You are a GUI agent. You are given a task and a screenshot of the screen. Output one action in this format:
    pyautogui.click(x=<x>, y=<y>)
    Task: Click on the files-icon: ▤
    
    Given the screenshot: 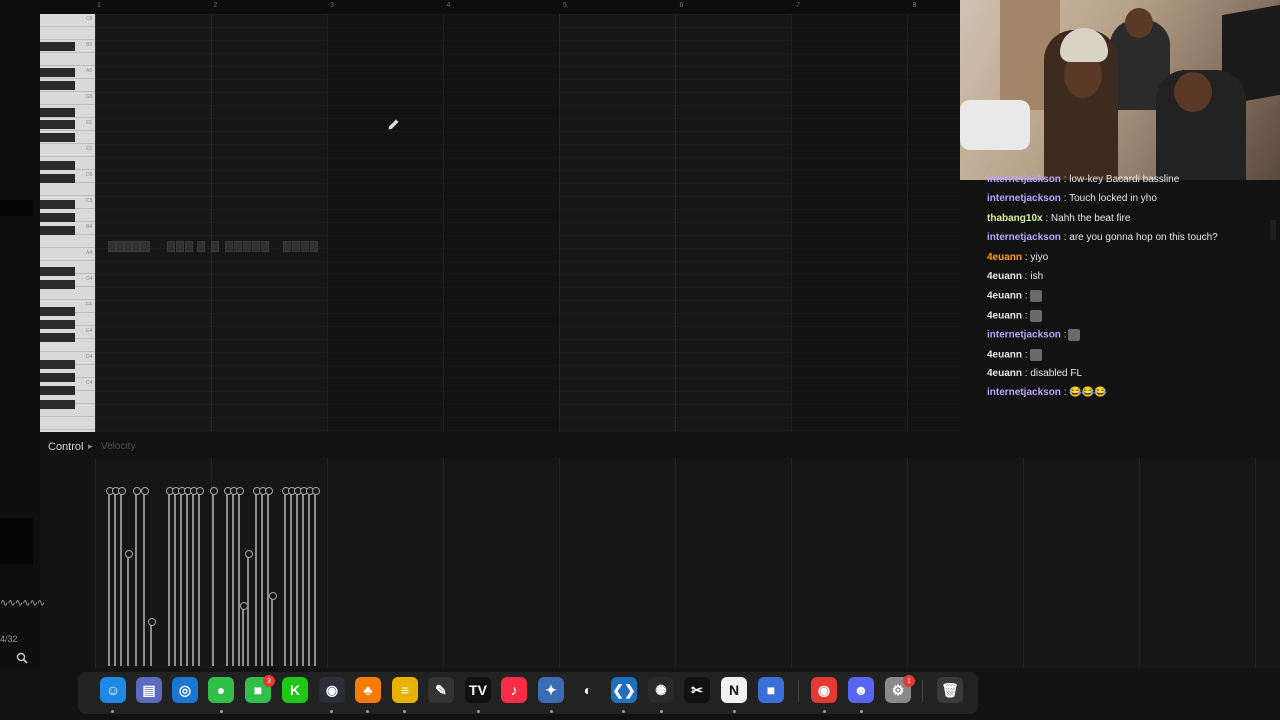 What is the action you would take?
    pyautogui.click(x=149, y=690)
    